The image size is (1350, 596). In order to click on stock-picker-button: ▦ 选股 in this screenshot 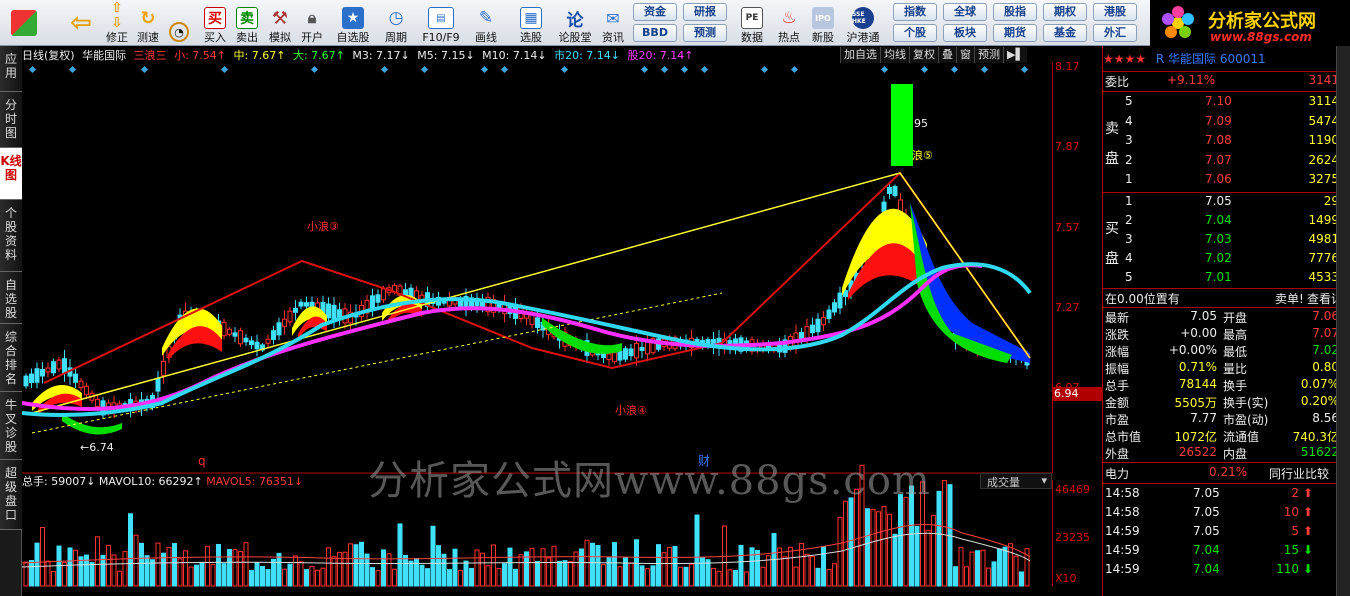, I will do `click(531, 23)`.